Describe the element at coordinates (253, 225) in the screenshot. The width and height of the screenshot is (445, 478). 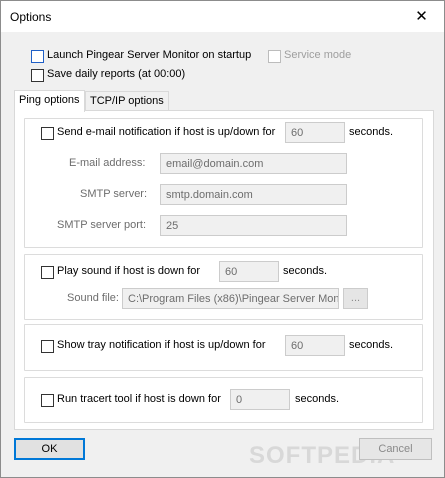
I see `smtp-port-field: 25` at that location.